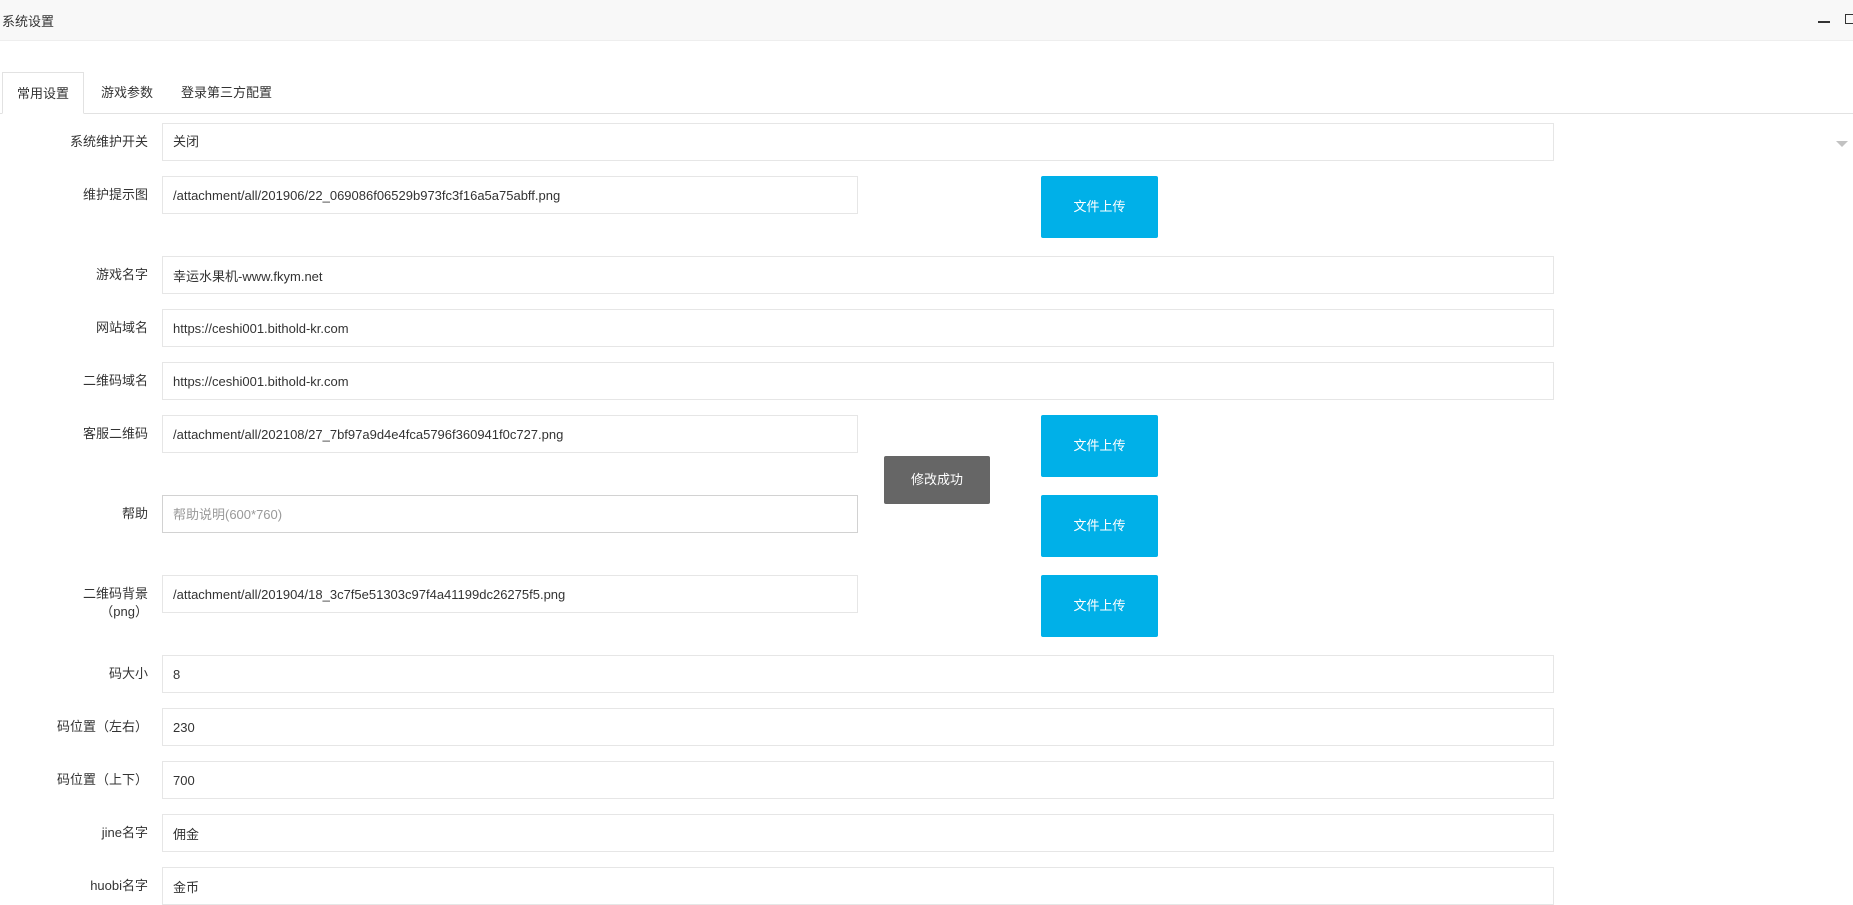 The width and height of the screenshot is (1853, 905). Describe the element at coordinates (1099, 446) in the screenshot. I see `service-qr-upload-button: 文件上传` at that location.